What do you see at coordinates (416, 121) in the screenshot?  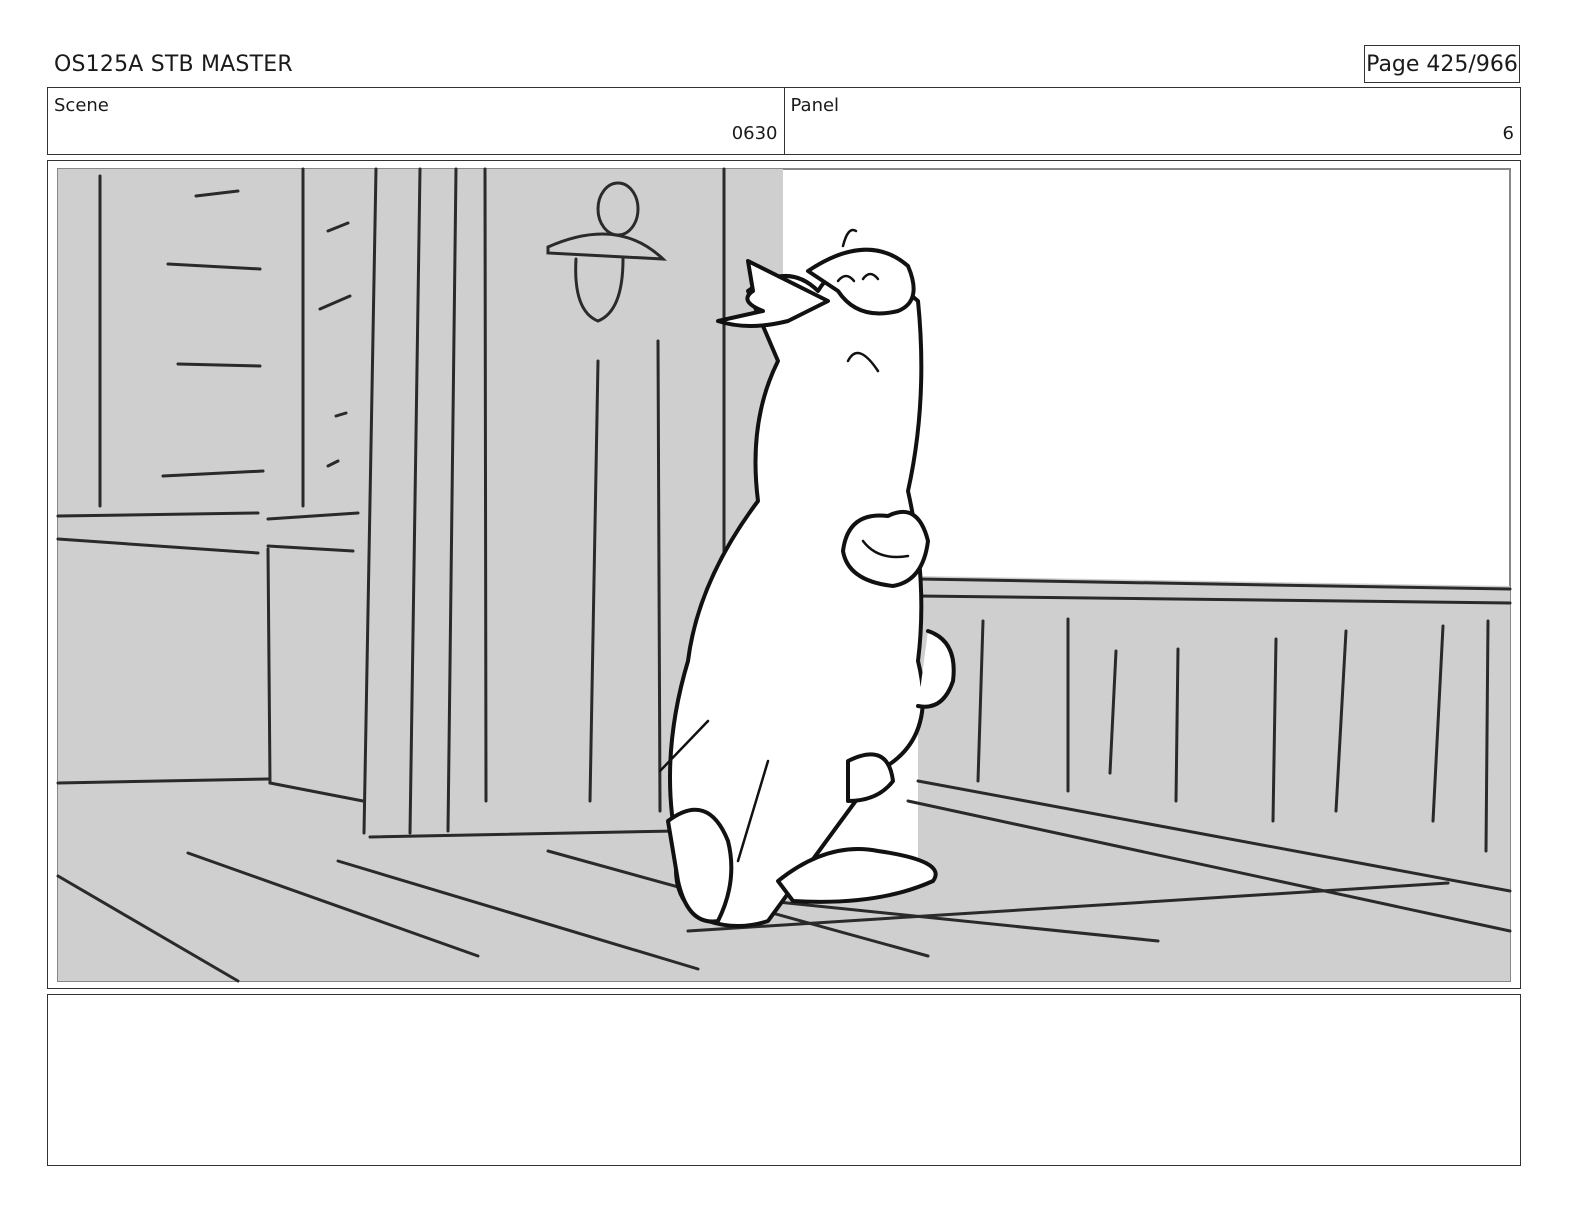 I see `scene-cell: Scene 0630` at bounding box center [416, 121].